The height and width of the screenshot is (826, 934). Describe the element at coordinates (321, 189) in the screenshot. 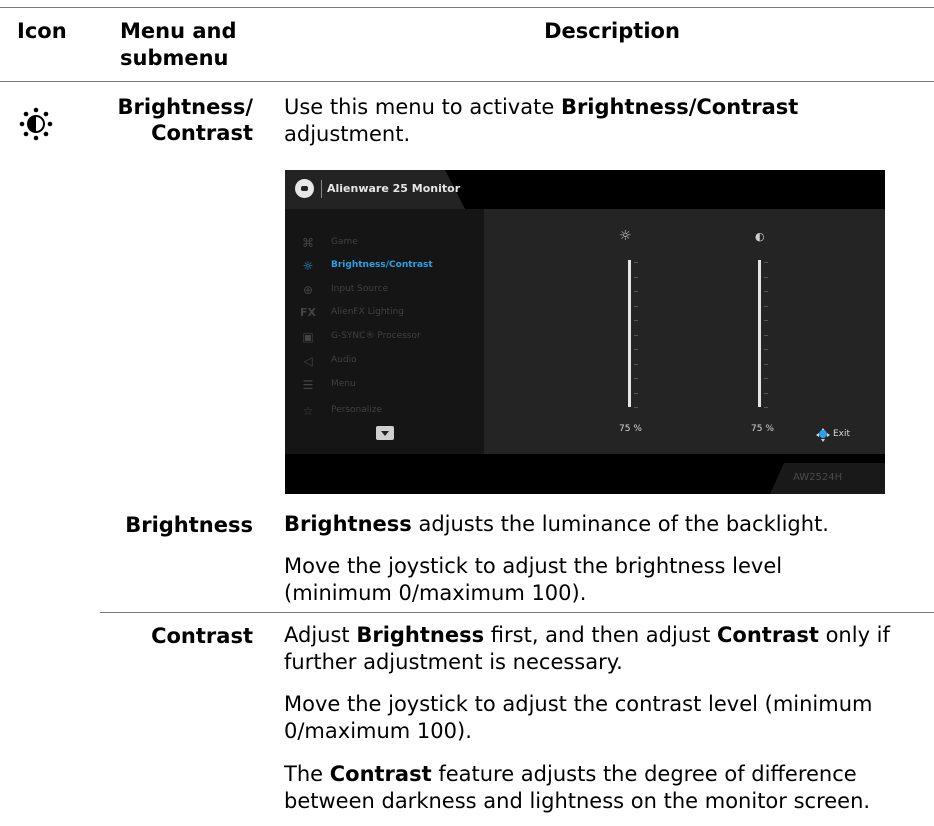

I see `osd-title-separator` at that location.